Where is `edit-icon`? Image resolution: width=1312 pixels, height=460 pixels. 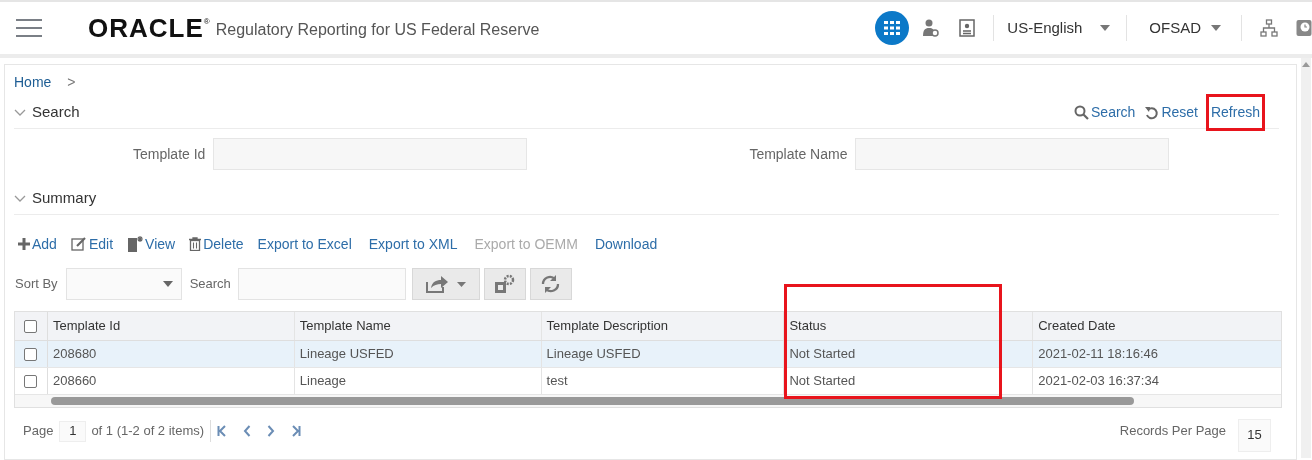
edit-icon is located at coordinates (78, 244).